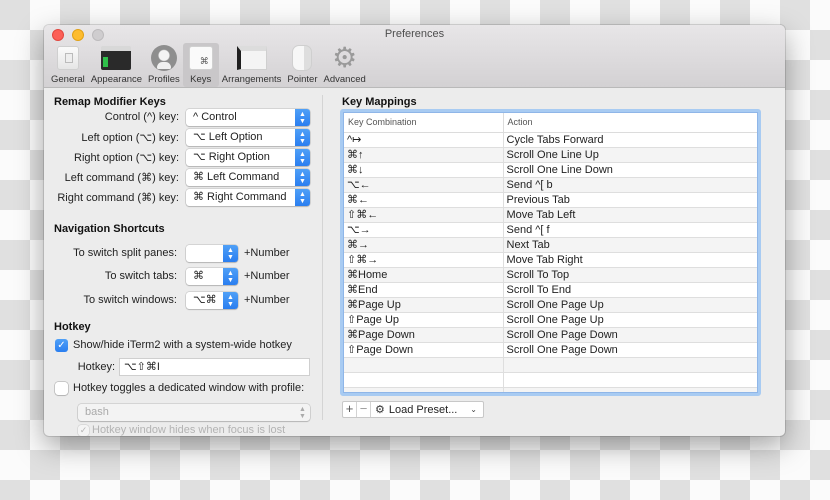  Describe the element at coordinates (427, 409) in the screenshot. I see `load-preset-button: ⚙ Load Preset... ⌄` at that location.